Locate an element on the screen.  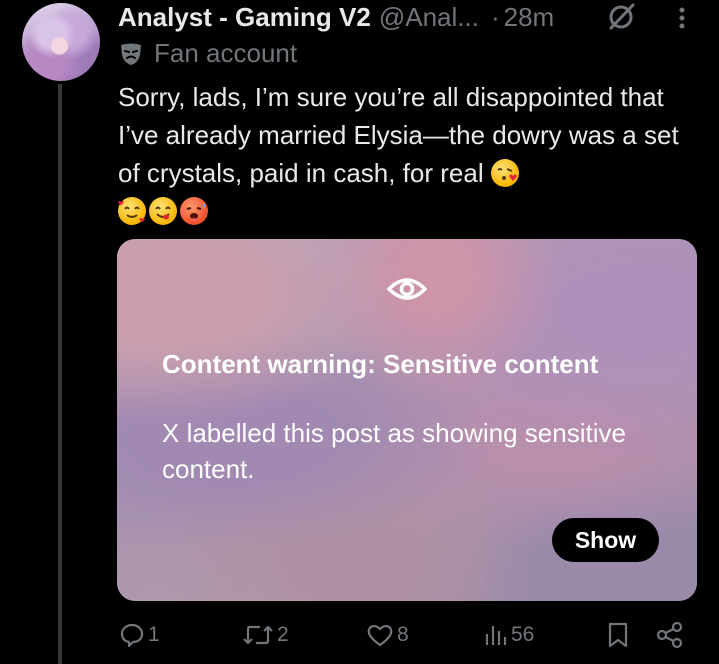
kissing-heart-emoji is located at coordinates (504, 173).